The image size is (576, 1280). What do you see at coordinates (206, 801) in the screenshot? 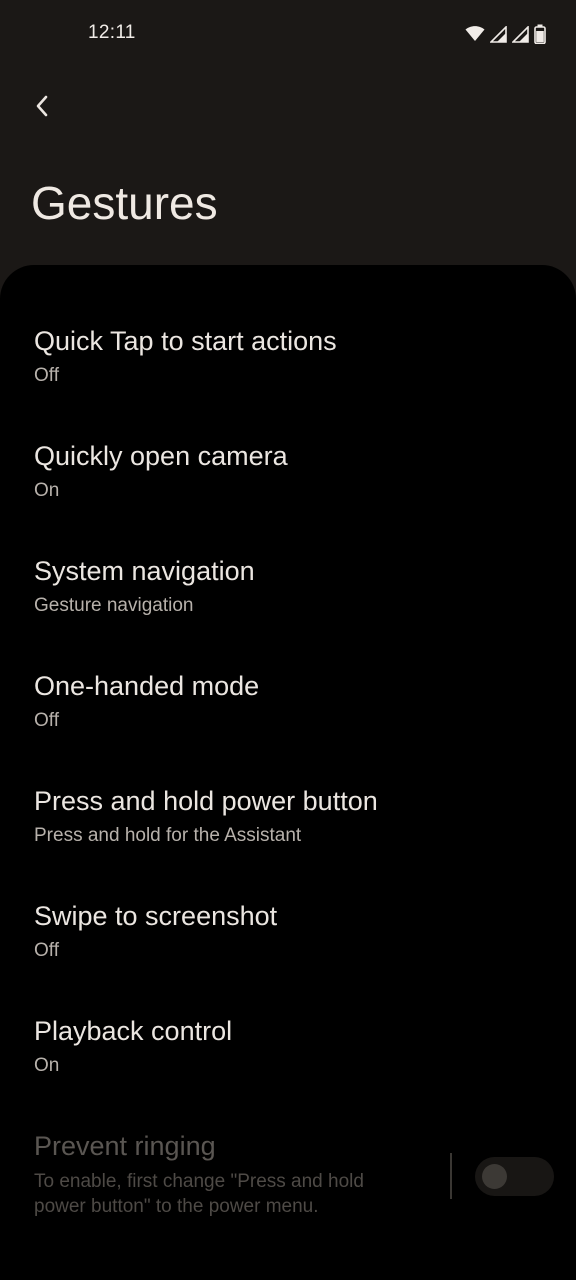
I see `setting-title: Press and hold power button` at bounding box center [206, 801].